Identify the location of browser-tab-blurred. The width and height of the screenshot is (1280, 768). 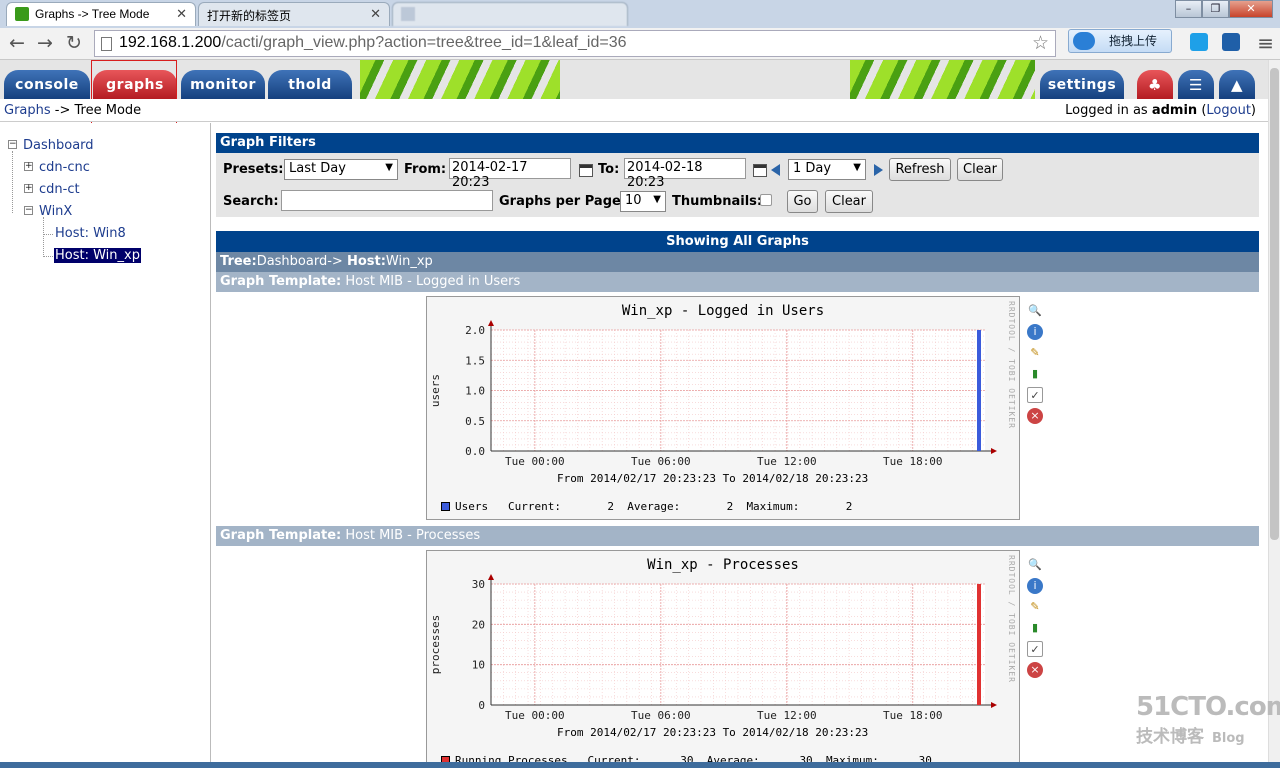
(510, 14).